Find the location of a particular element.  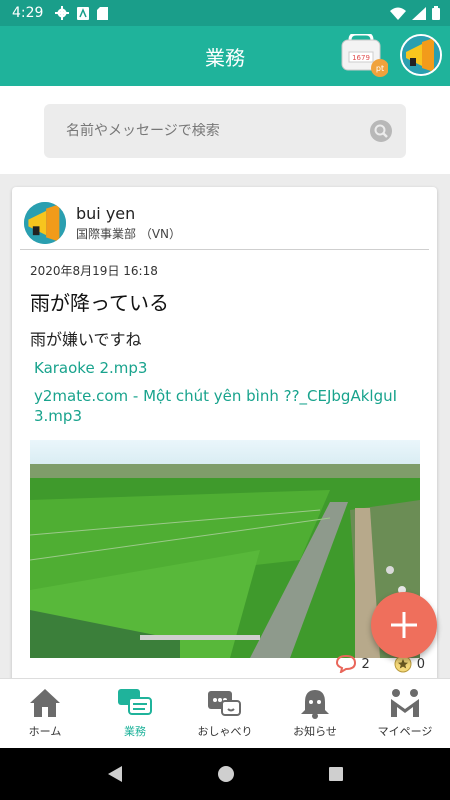

points-badge: pt is located at coordinates (380, 68).